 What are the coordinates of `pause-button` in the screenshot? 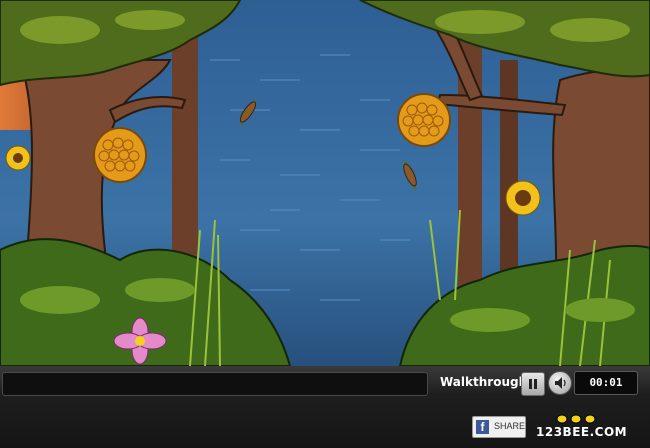 It's located at (533, 384).